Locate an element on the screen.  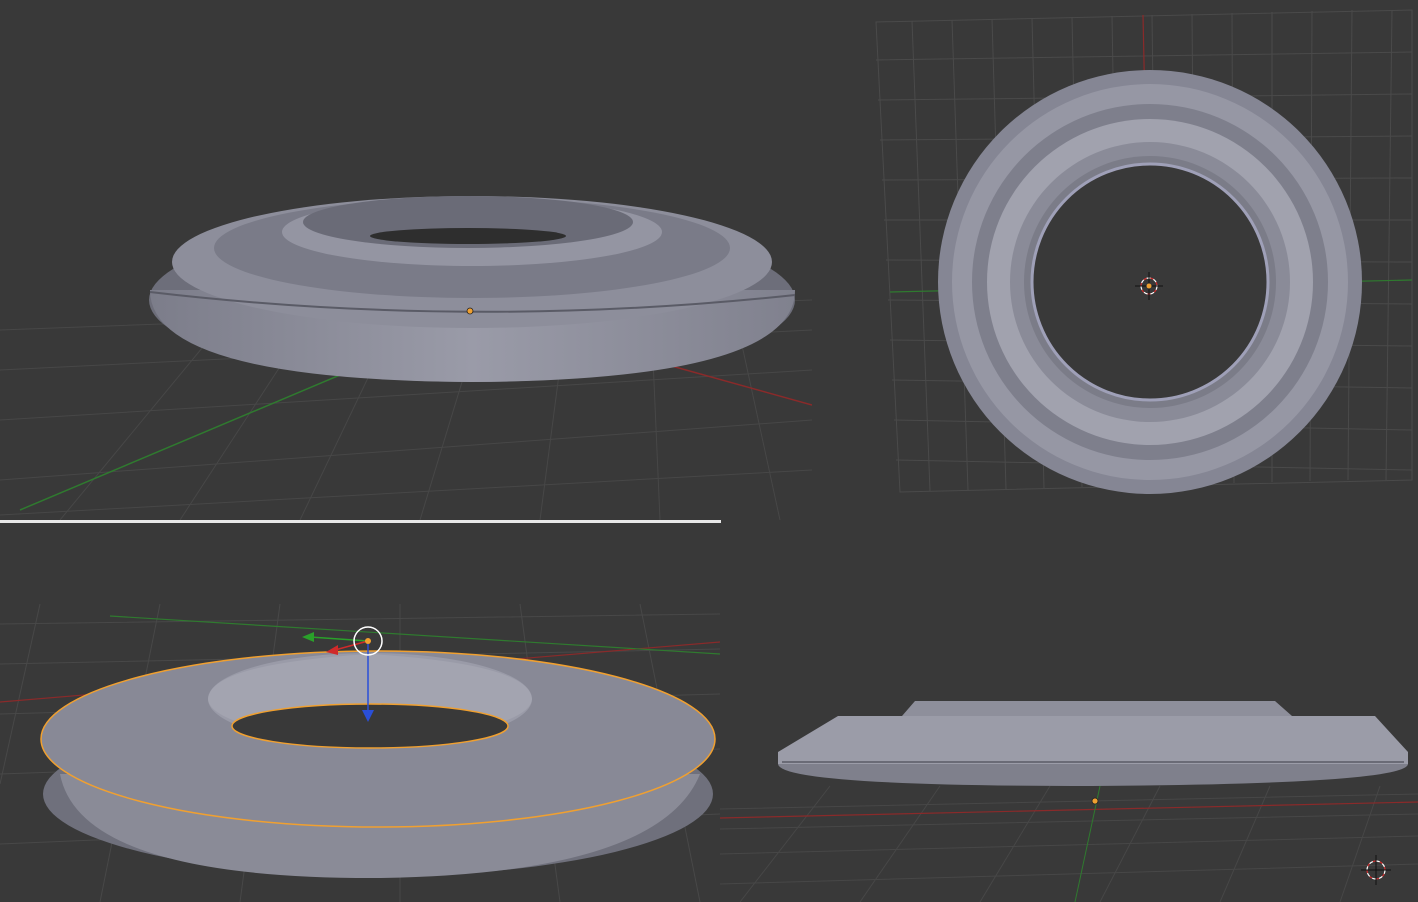
3d-cursor-icon is located at coordinates (1376, 870).